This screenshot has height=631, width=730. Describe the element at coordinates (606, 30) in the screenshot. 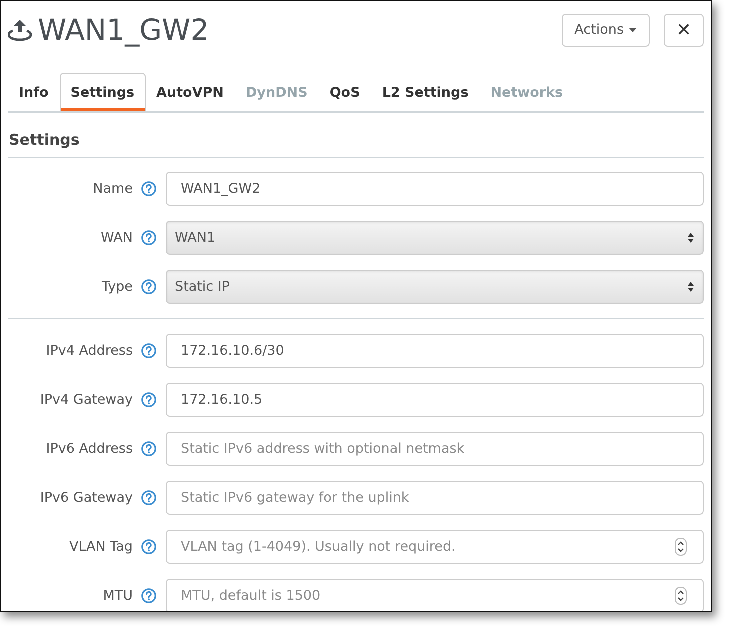

I see `actions-button: Actions` at that location.